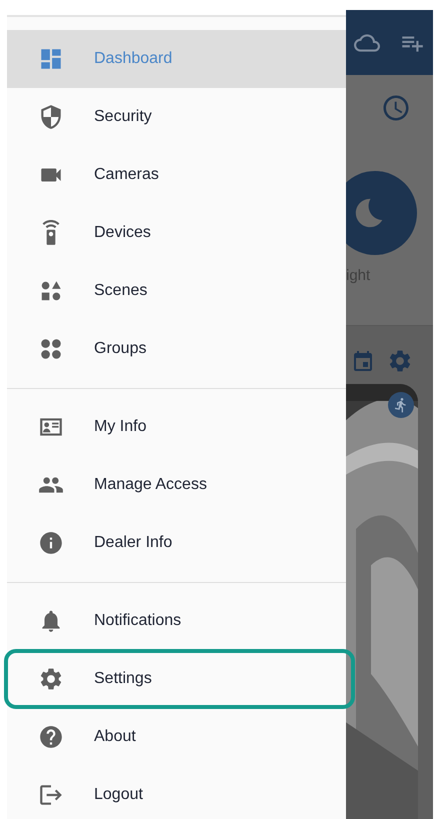 This screenshot has height=819, width=437. What do you see at coordinates (400, 361) in the screenshot?
I see `settings-icon` at bounding box center [400, 361].